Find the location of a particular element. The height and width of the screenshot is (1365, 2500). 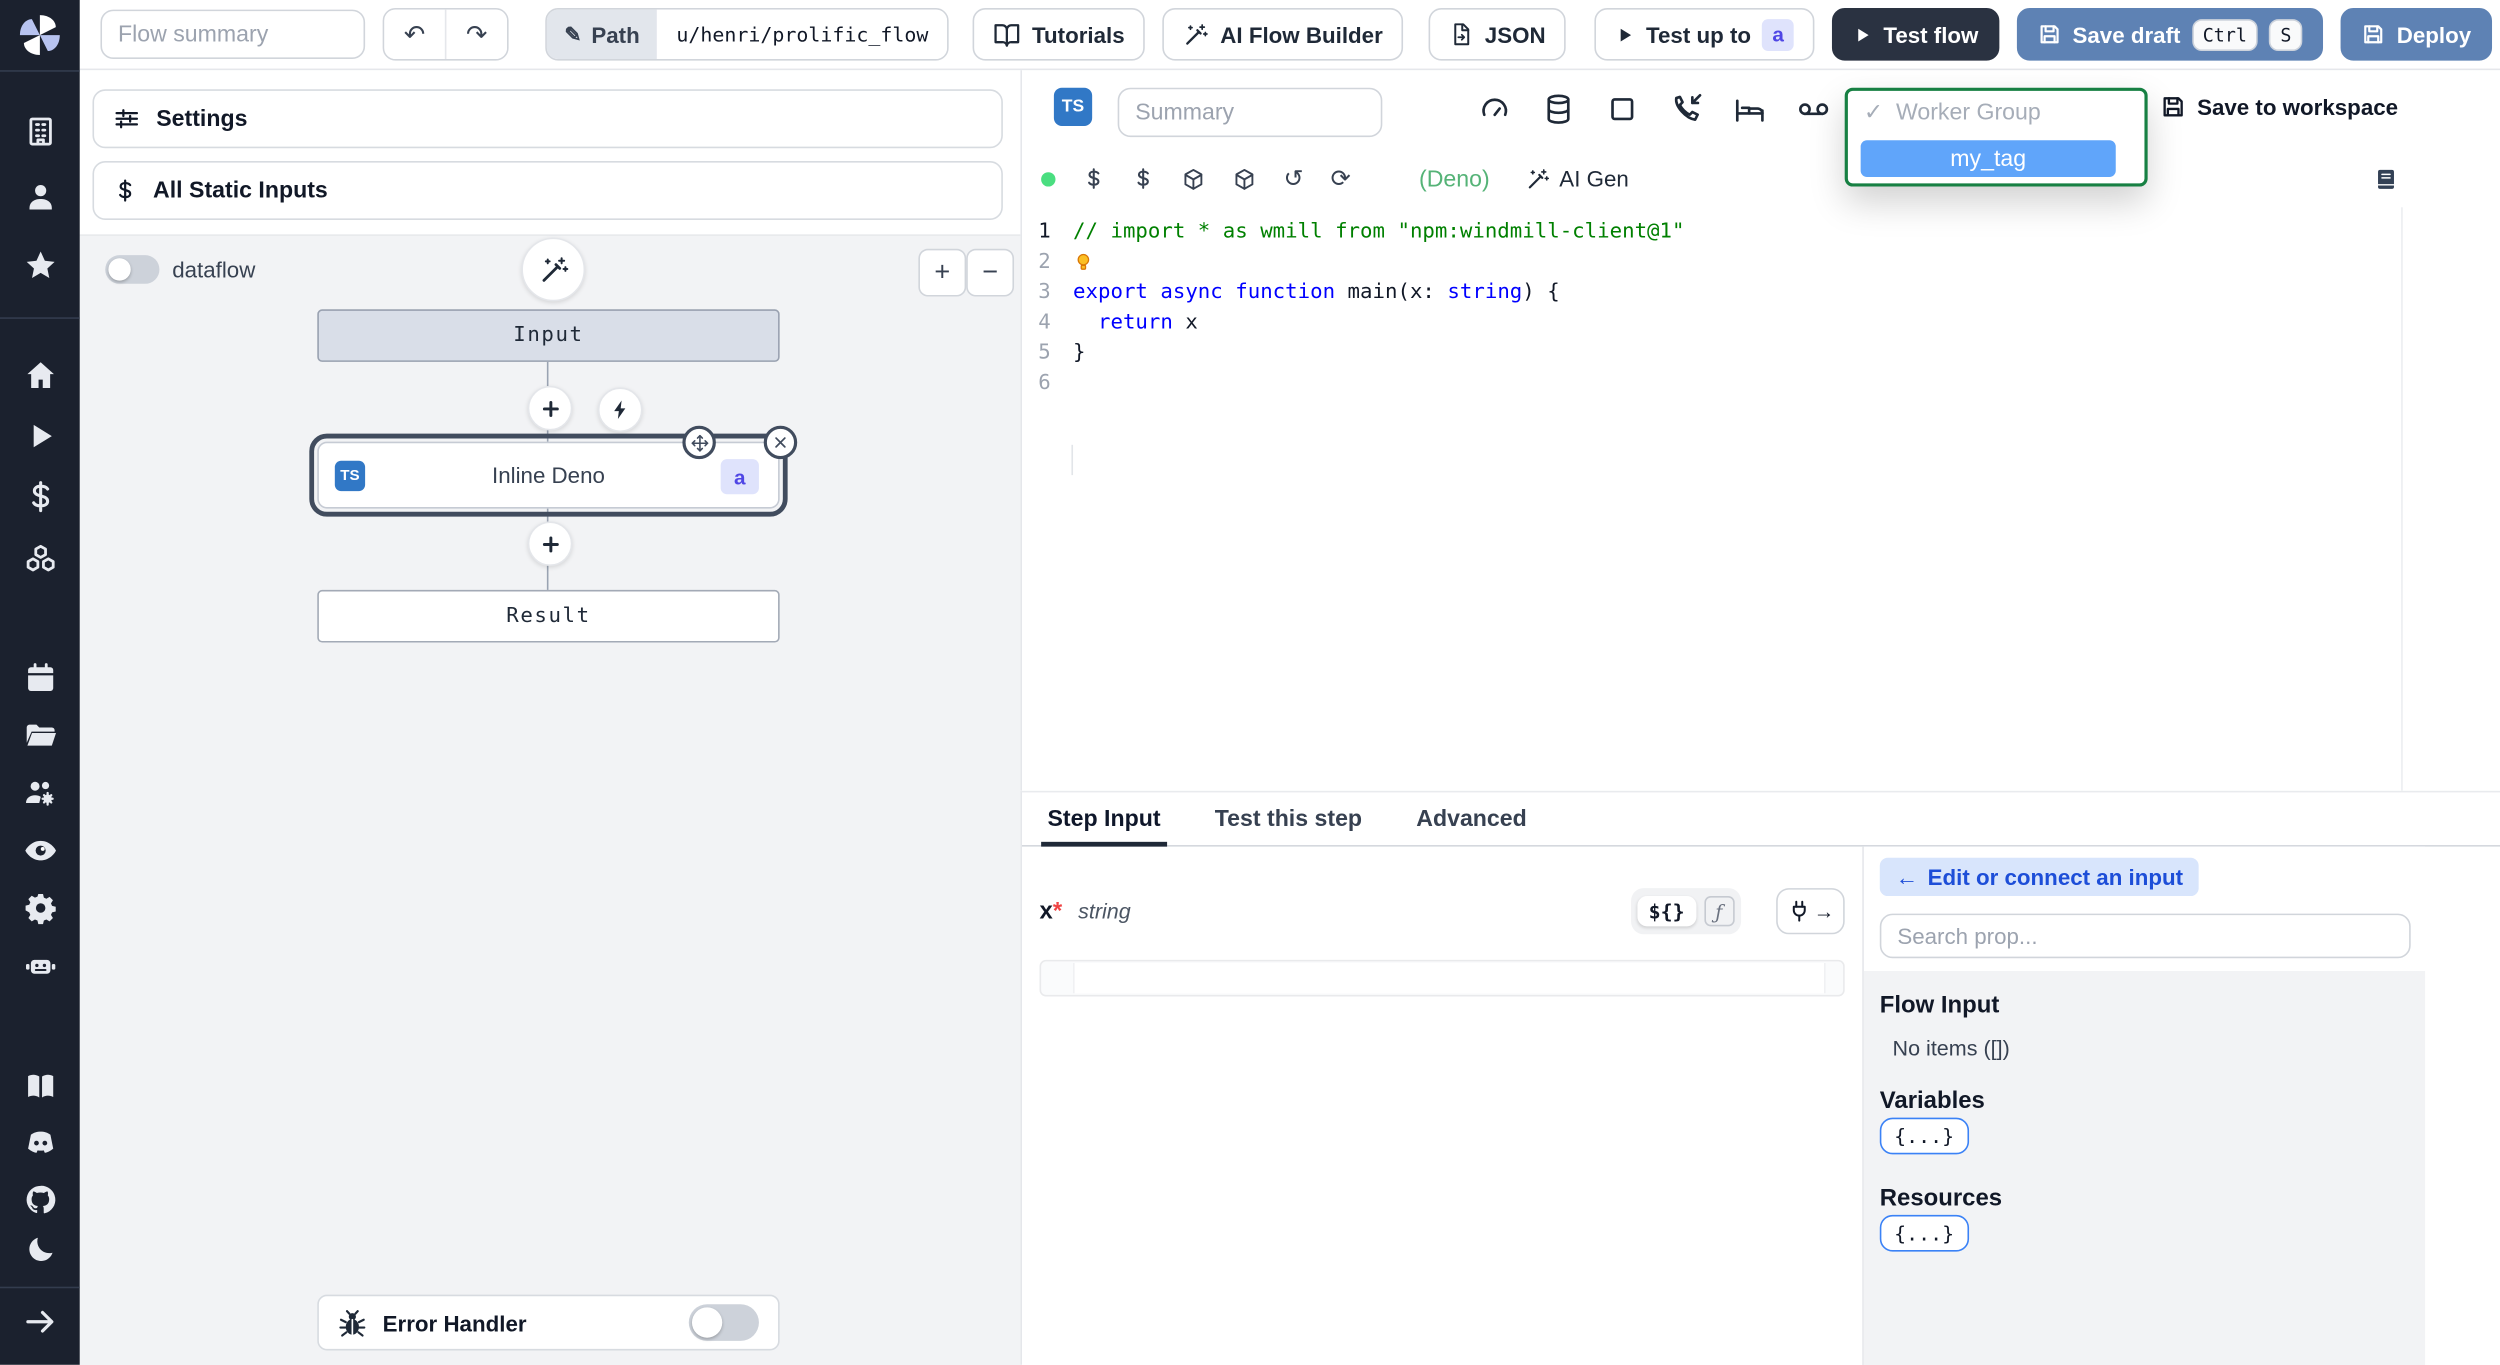

sidebar-item-calendar is located at coordinates (40, 678).